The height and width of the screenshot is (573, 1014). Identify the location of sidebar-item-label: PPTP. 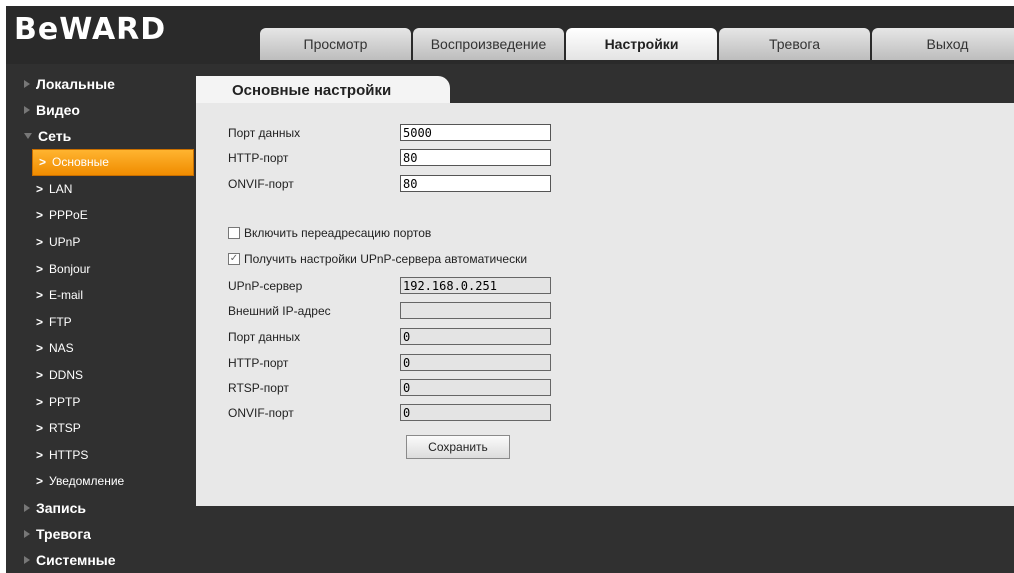
(65, 401).